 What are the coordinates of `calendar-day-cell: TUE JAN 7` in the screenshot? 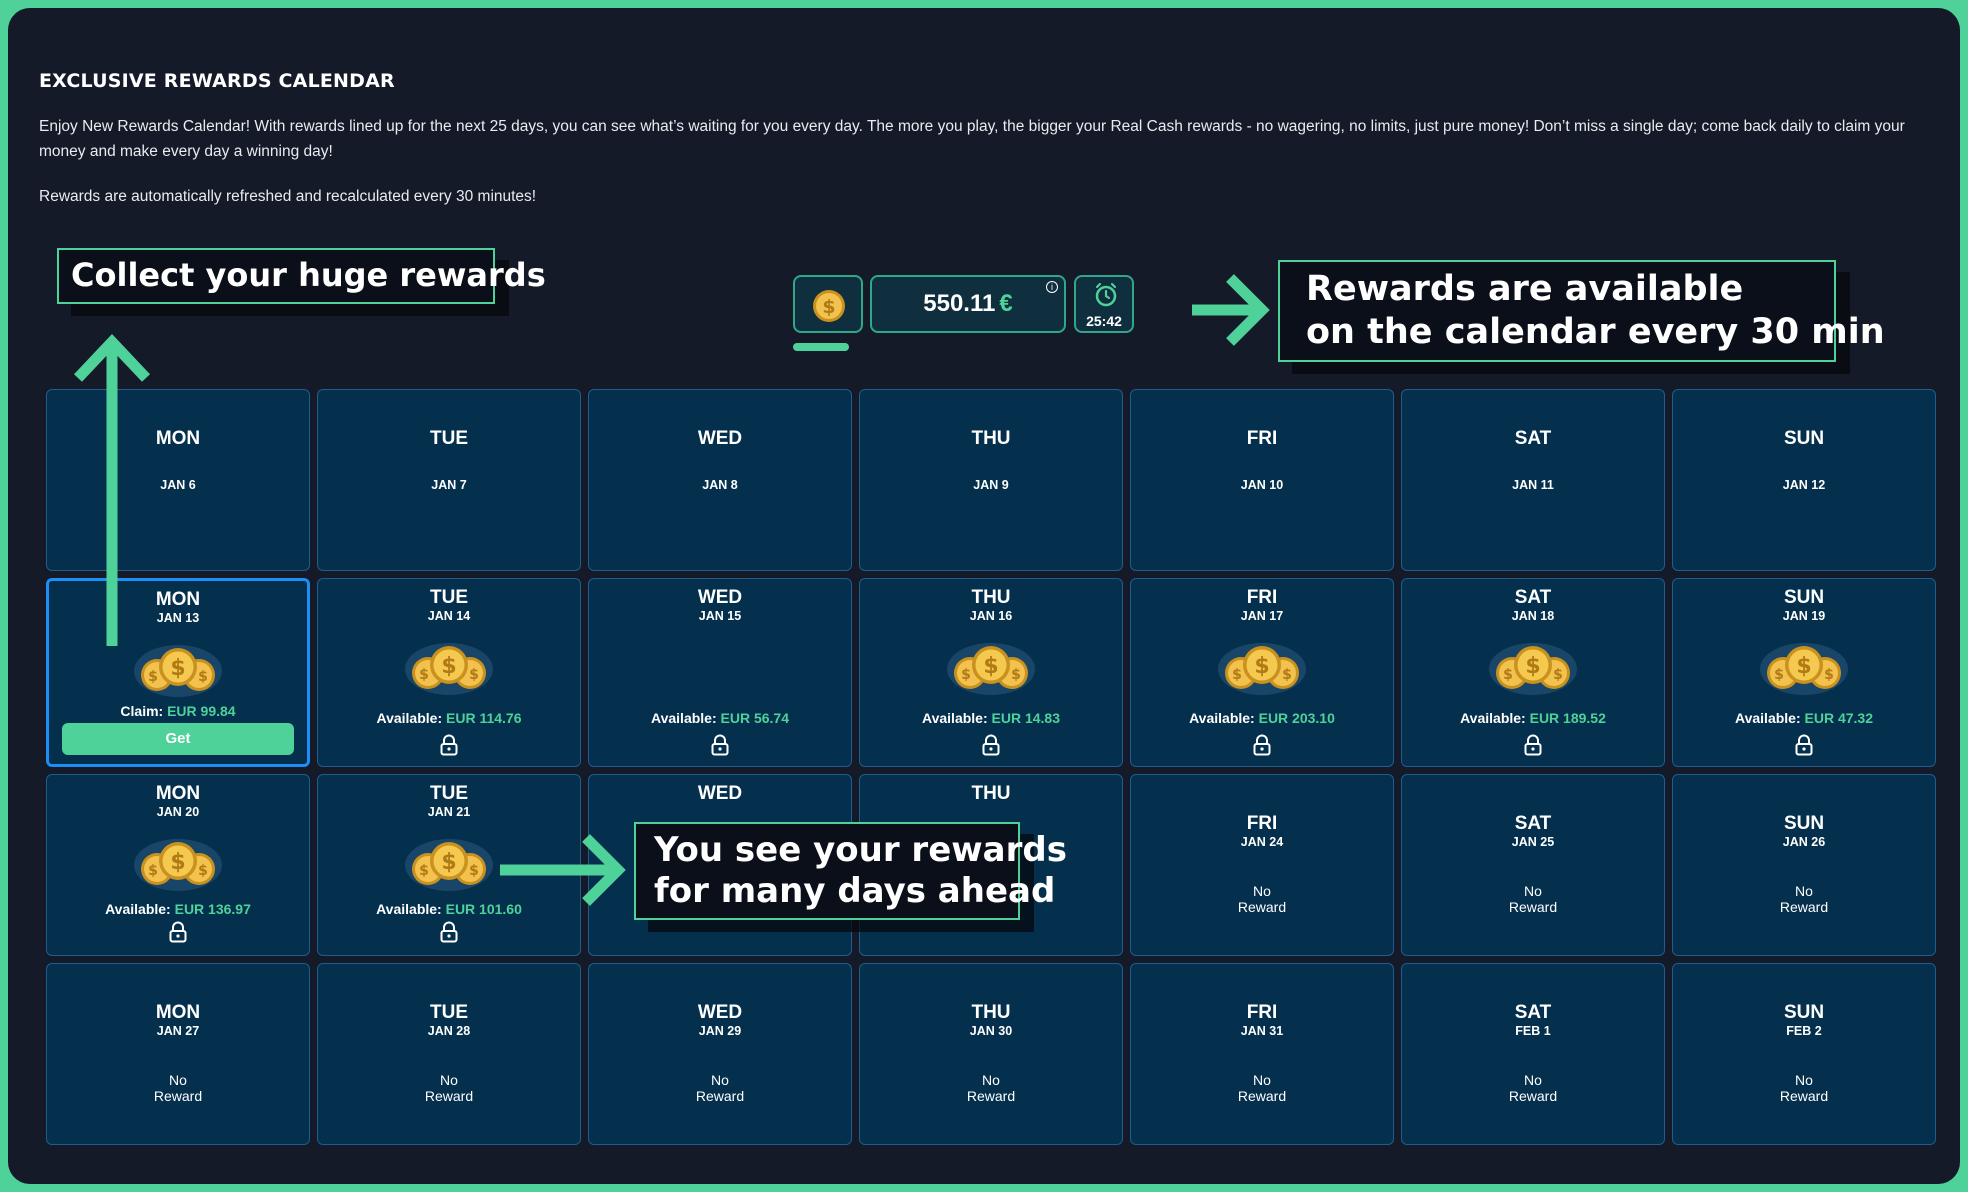 It's located at (449, 480).